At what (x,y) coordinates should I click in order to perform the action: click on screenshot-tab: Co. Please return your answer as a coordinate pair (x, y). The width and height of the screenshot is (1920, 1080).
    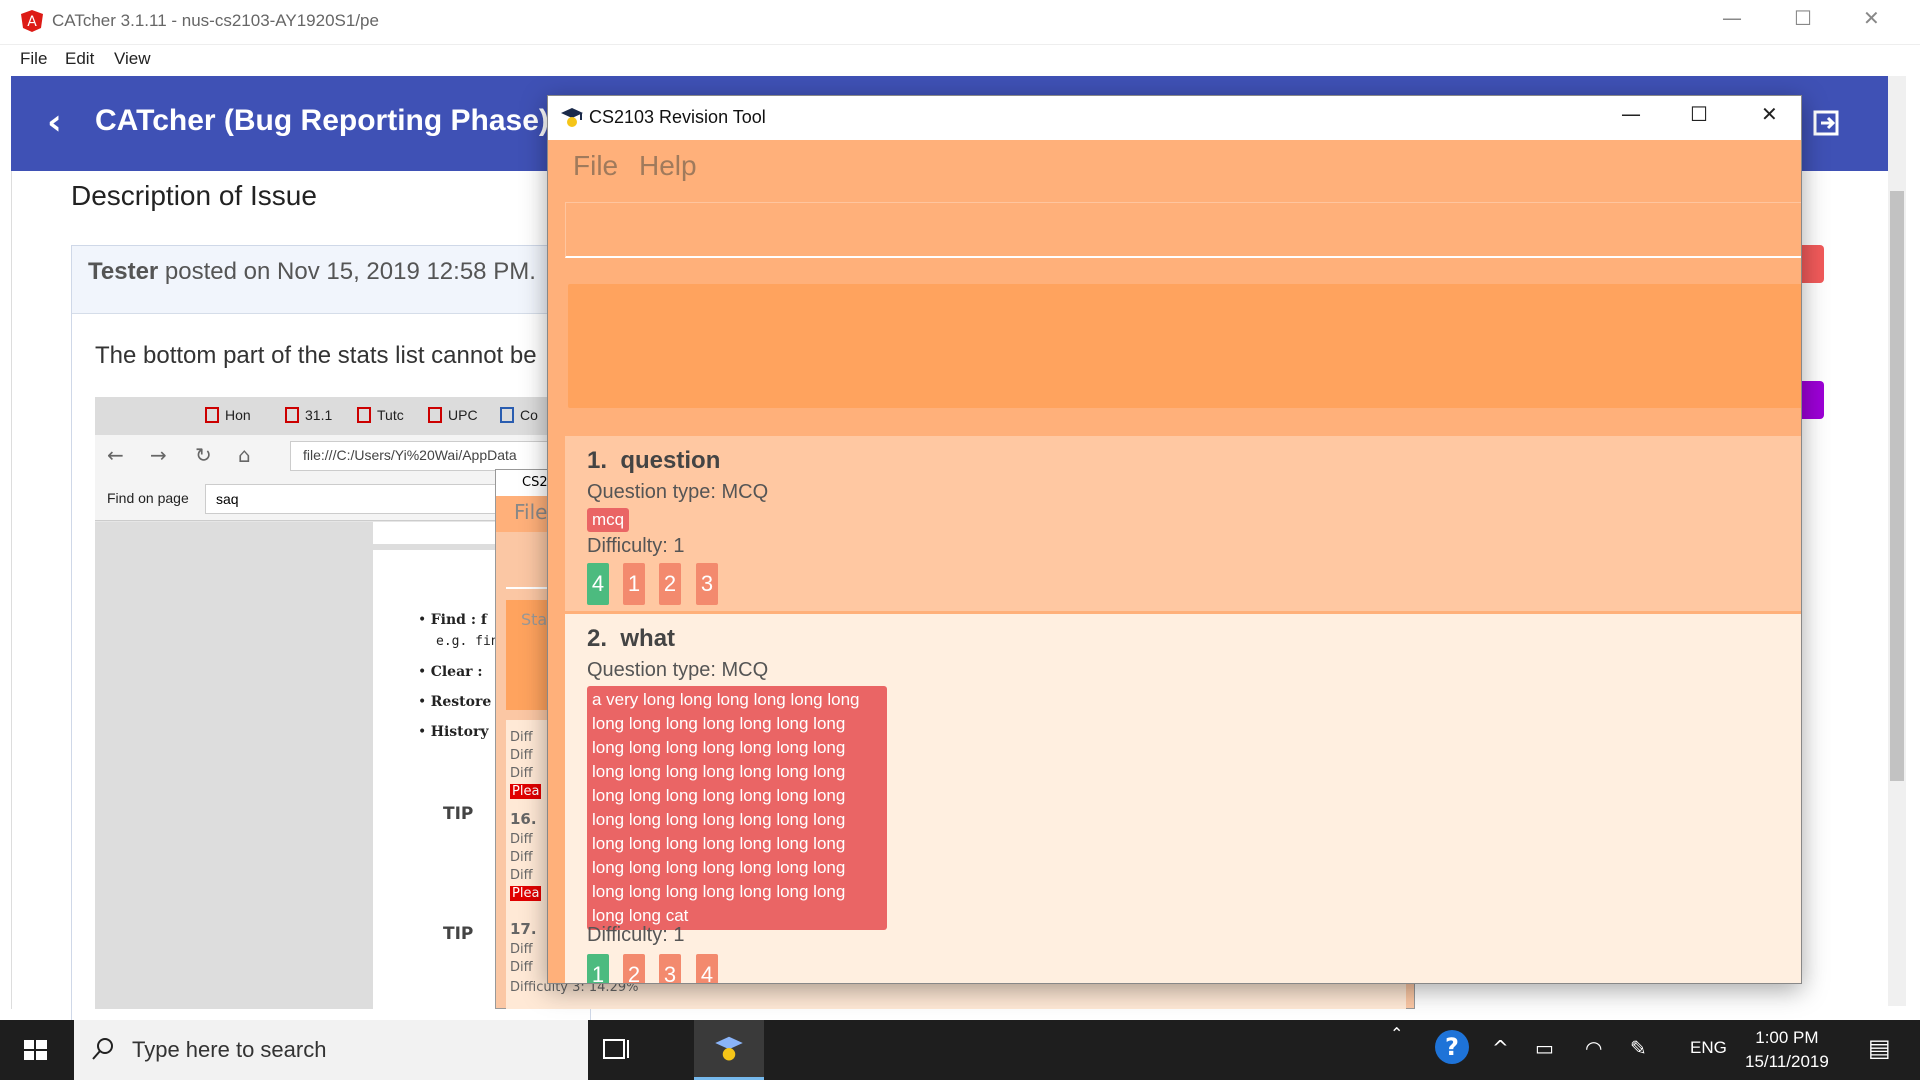
    Looking at the image, I should click on (519, 415).